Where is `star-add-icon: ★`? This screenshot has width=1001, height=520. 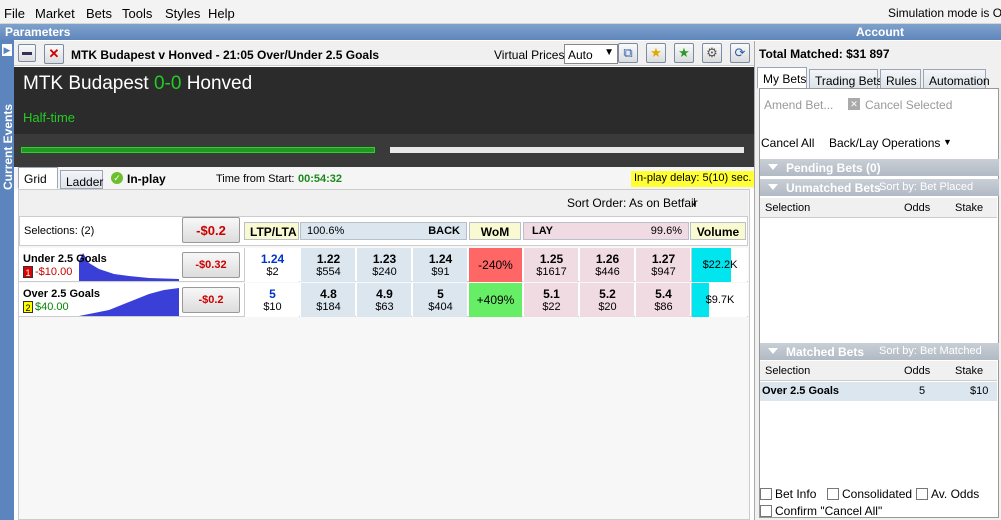
star-add-icon: ★ is located at coordinates (684, 53).